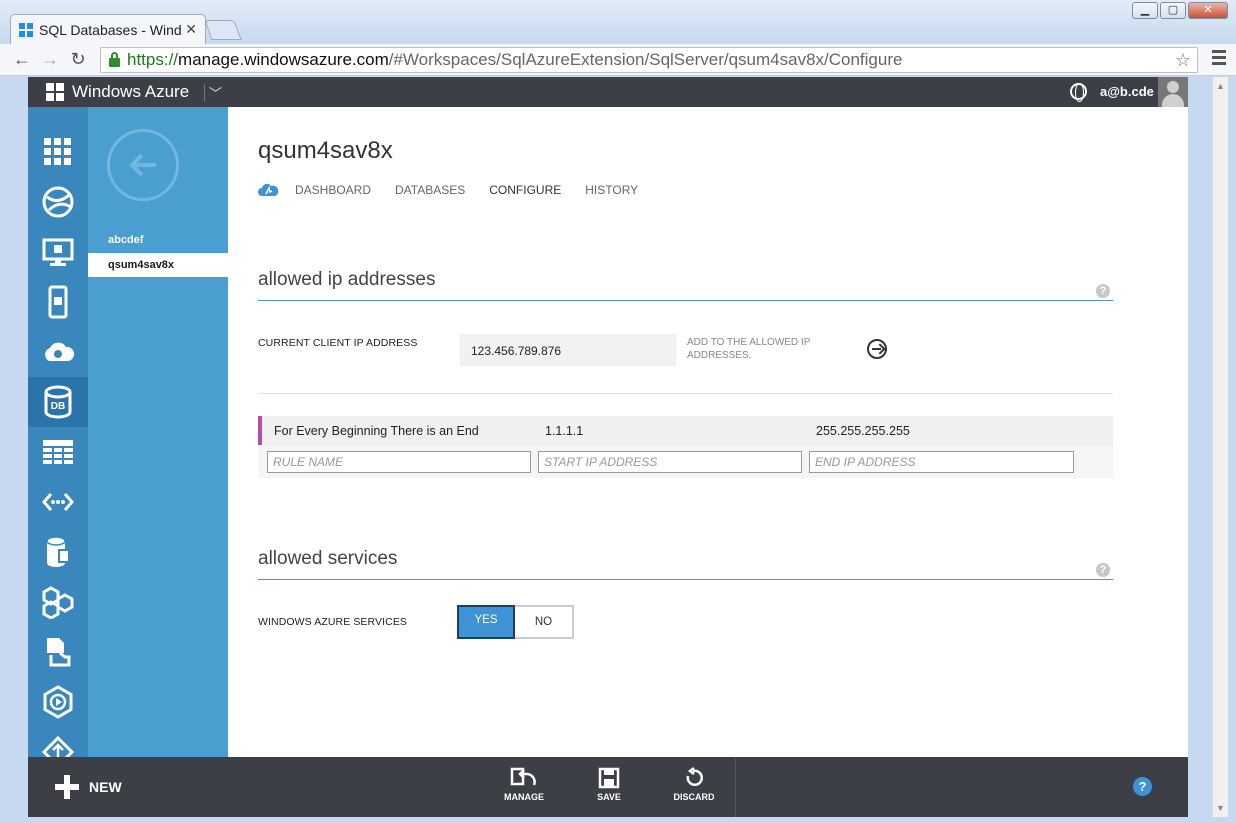 This screenshot has width=1236, height=823. Describe the element at coordinates (333, 622) in the screenshot. I see `azure-services-label: WINDOWS AZURE SERVICES` at that location.